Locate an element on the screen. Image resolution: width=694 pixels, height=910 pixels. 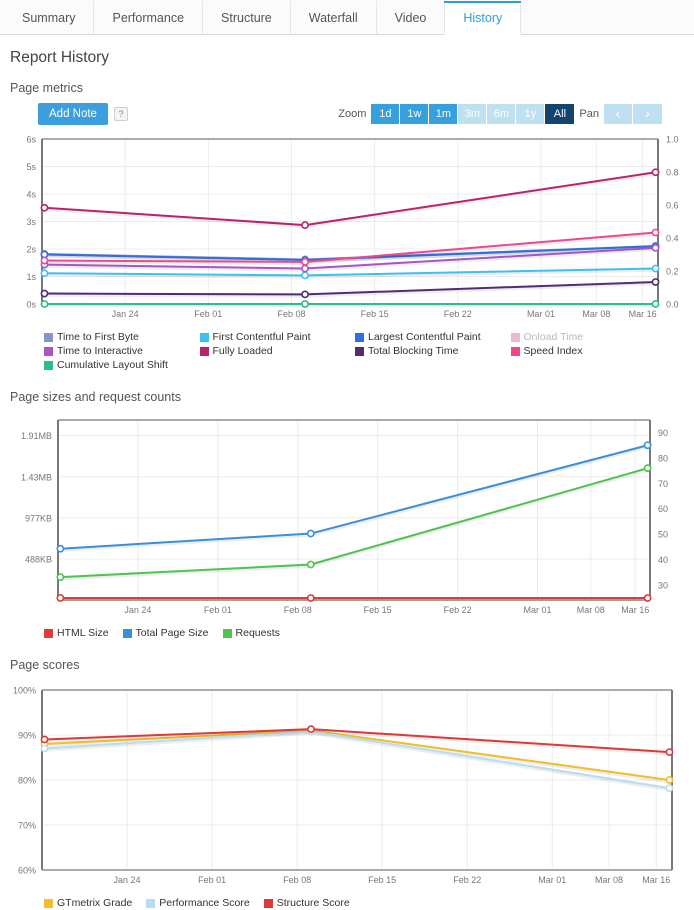
legend-item: Fully Loaded is located at coordinates (277, 351).